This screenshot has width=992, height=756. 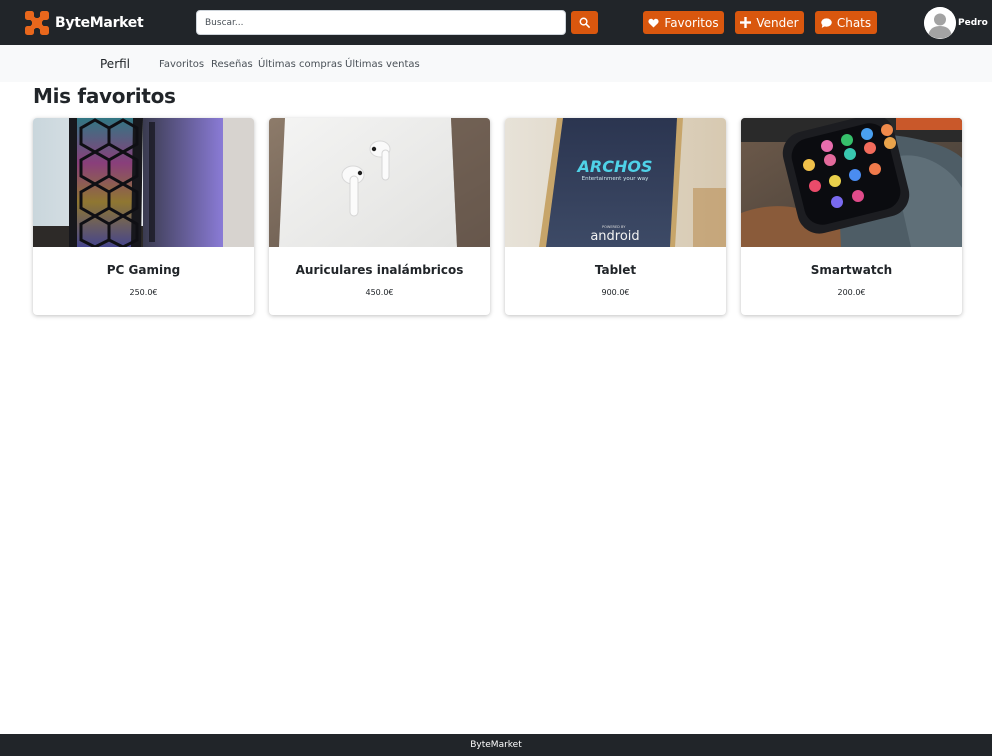 I want to click on chats-button: Chats, so click(x=846, y=22).